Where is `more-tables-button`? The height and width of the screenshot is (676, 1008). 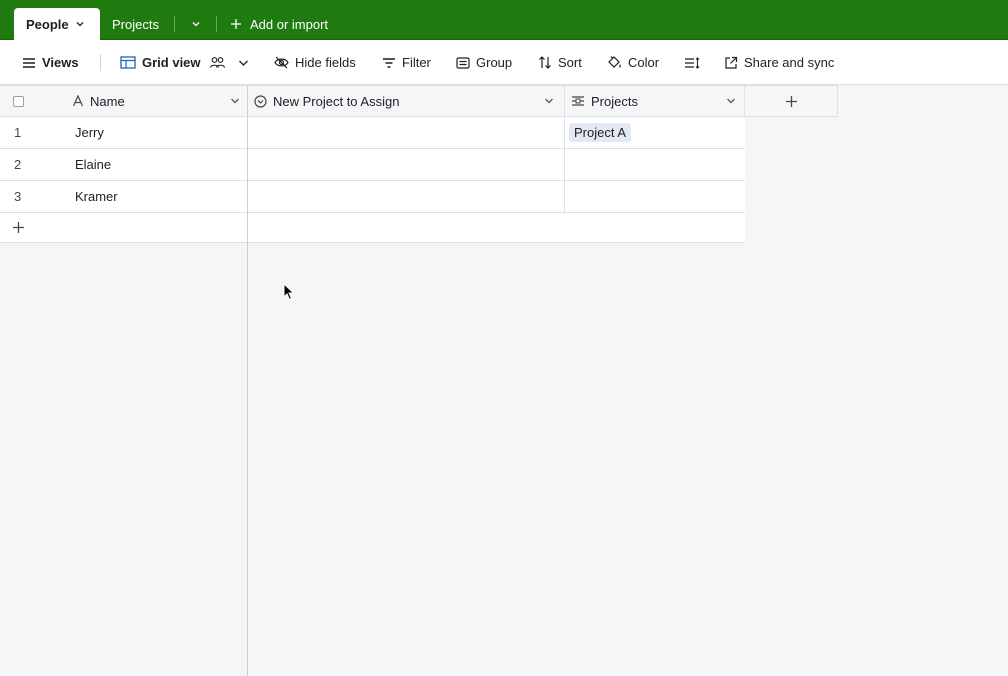 more-tables-button is located at coordinates (196, 24).